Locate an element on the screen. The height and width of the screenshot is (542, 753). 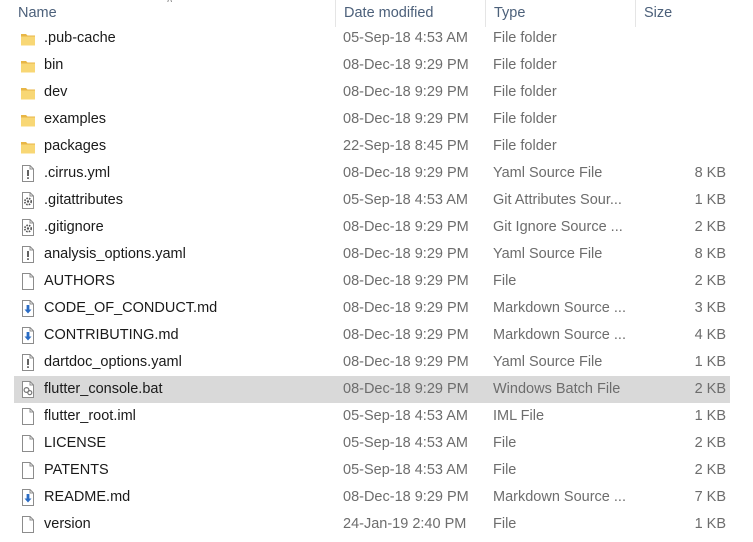
file-size: 7 KB is located at coordinates (710, 497).